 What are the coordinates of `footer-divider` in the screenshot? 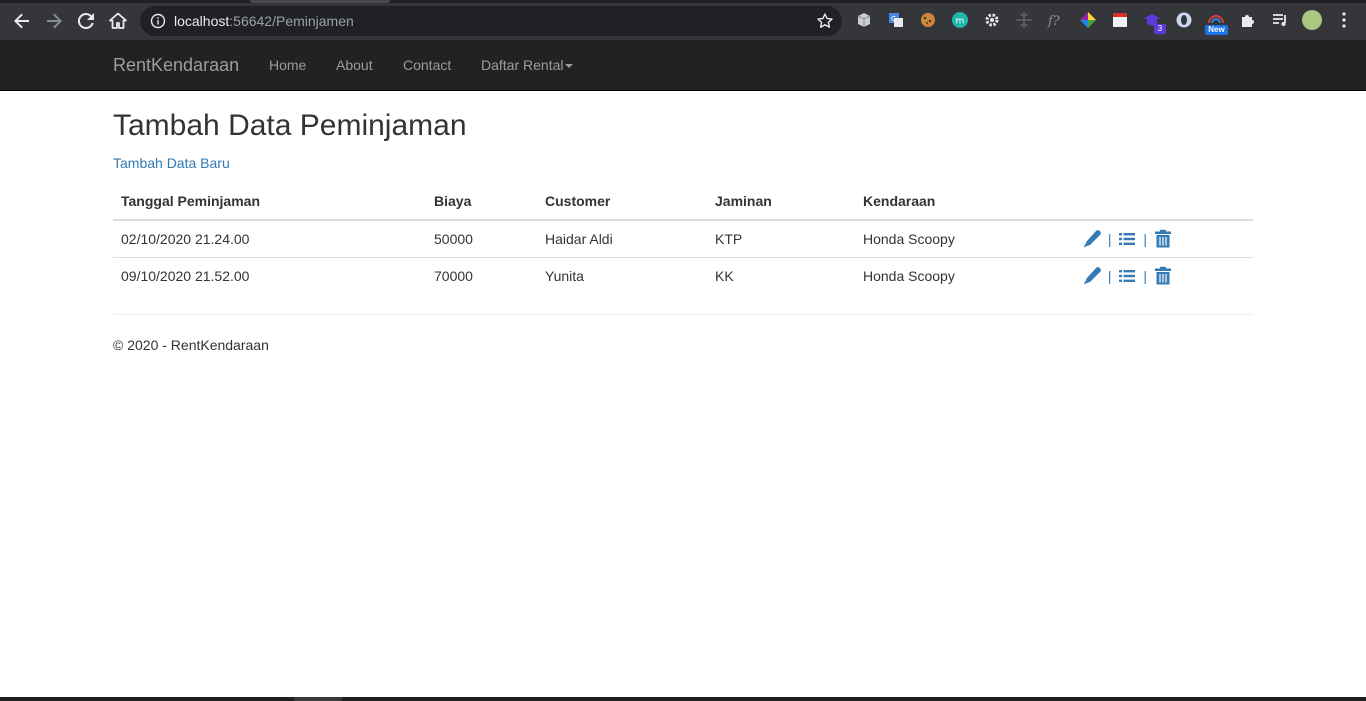 It's located at (683, 314).